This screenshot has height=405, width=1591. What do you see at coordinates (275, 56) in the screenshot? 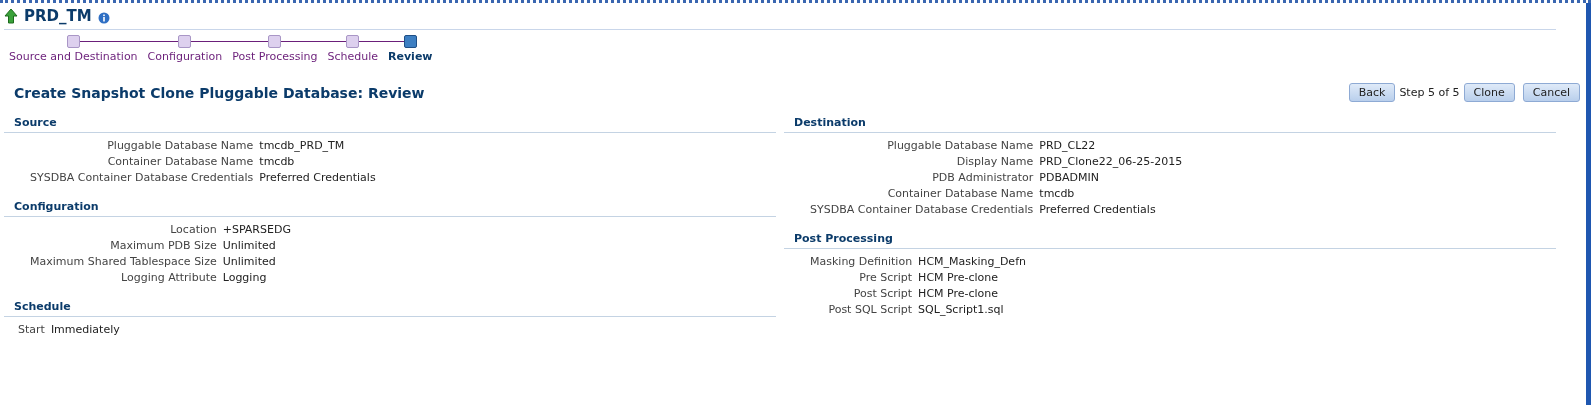
I see `train-step-label: Post Processing` at bounding box center [275, 56].